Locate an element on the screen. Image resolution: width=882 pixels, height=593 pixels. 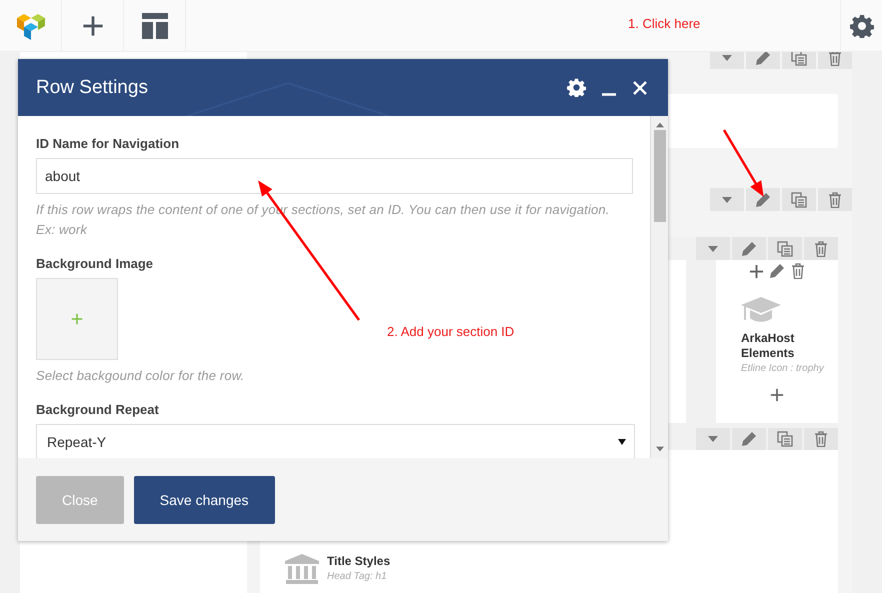
settings-button is located at coordinates (576, 87).